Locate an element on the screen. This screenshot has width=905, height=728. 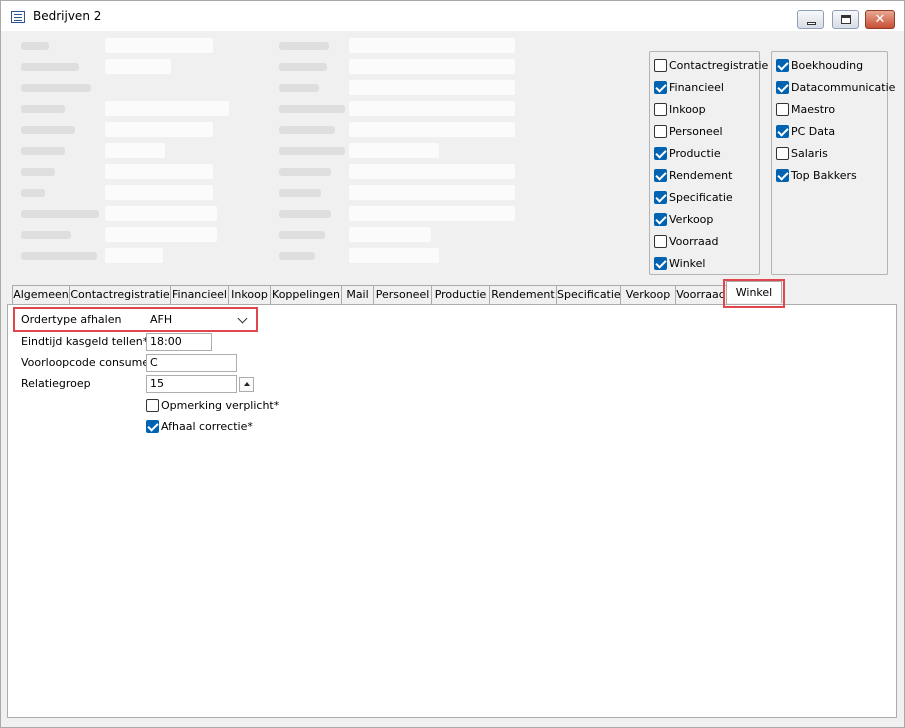
checkbox-label: Specificatie is located at coordinates (701, 197).